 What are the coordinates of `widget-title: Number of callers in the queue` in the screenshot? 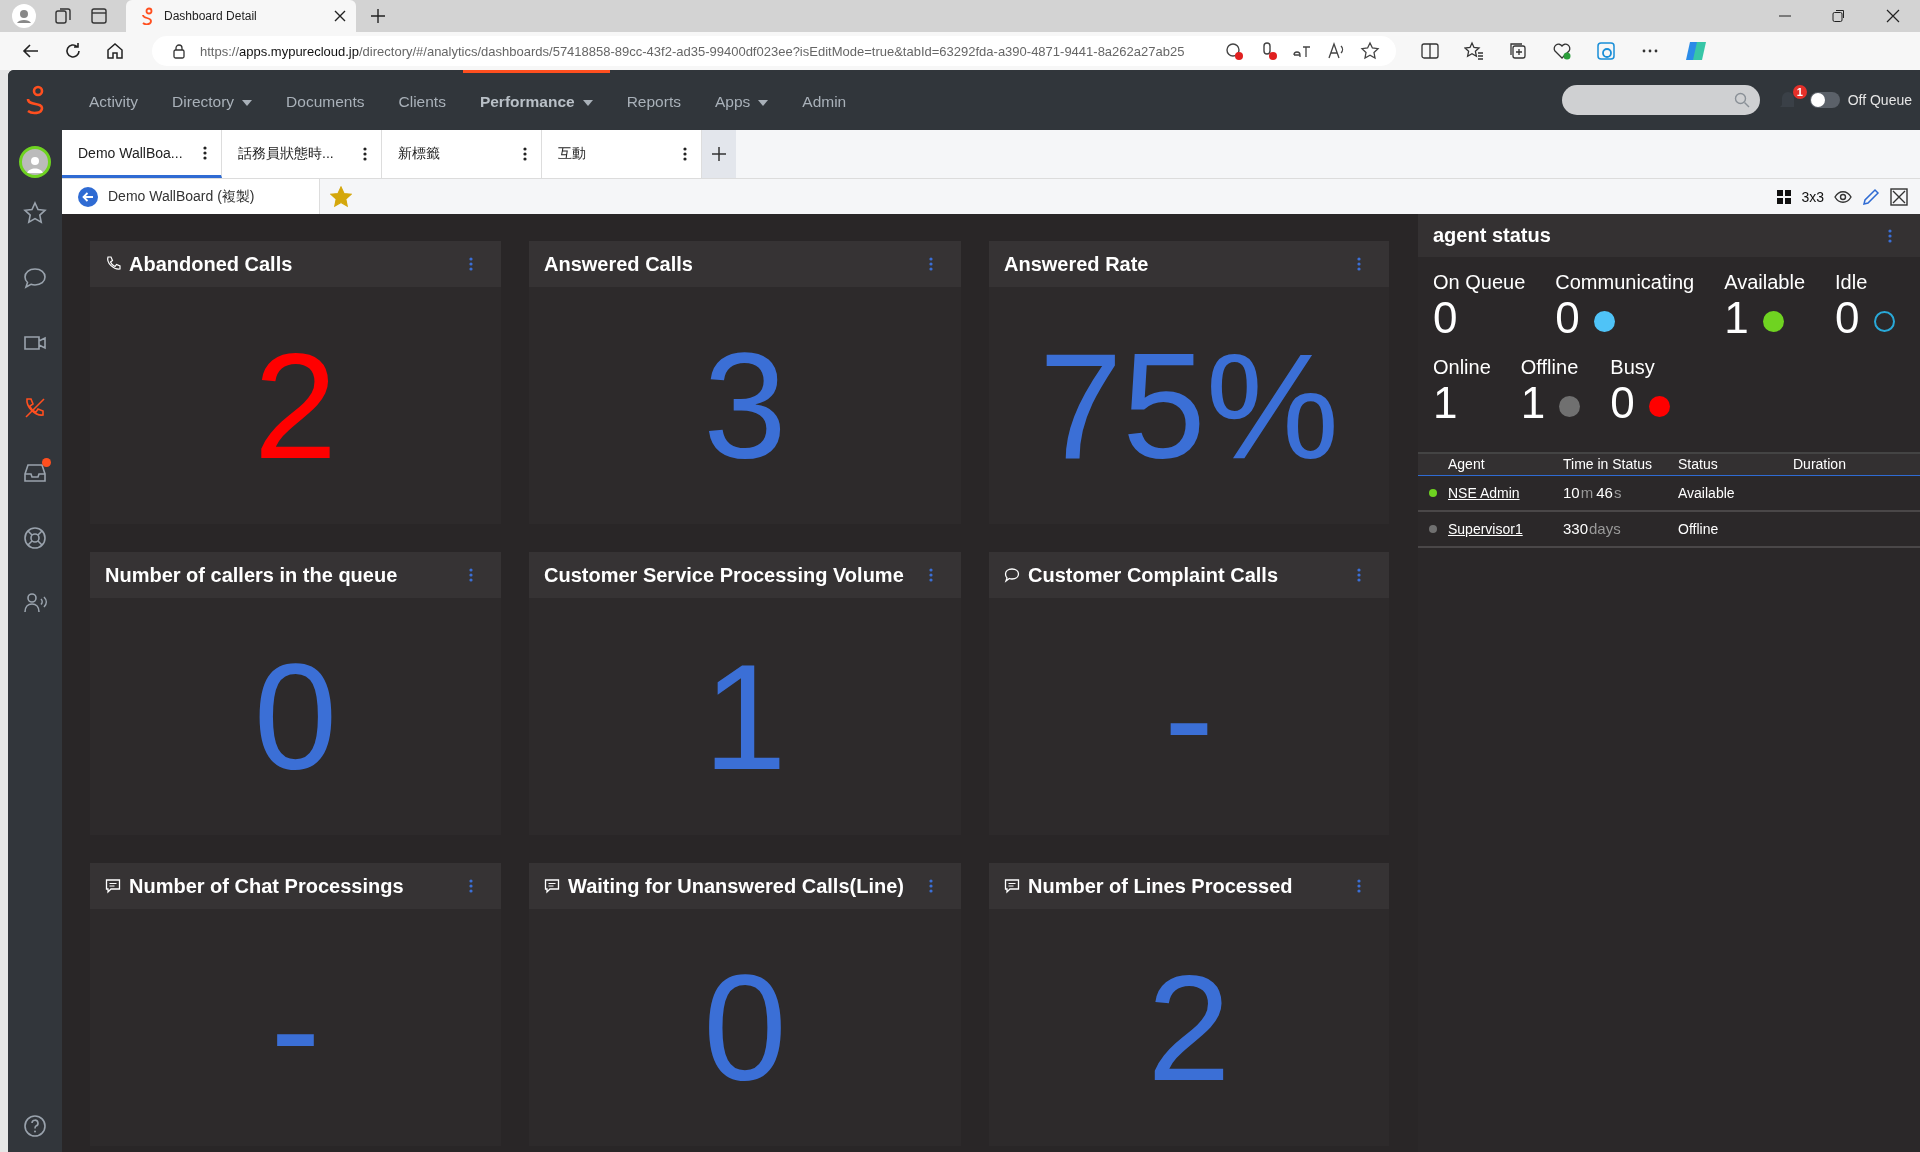 It's located at (251, 575).